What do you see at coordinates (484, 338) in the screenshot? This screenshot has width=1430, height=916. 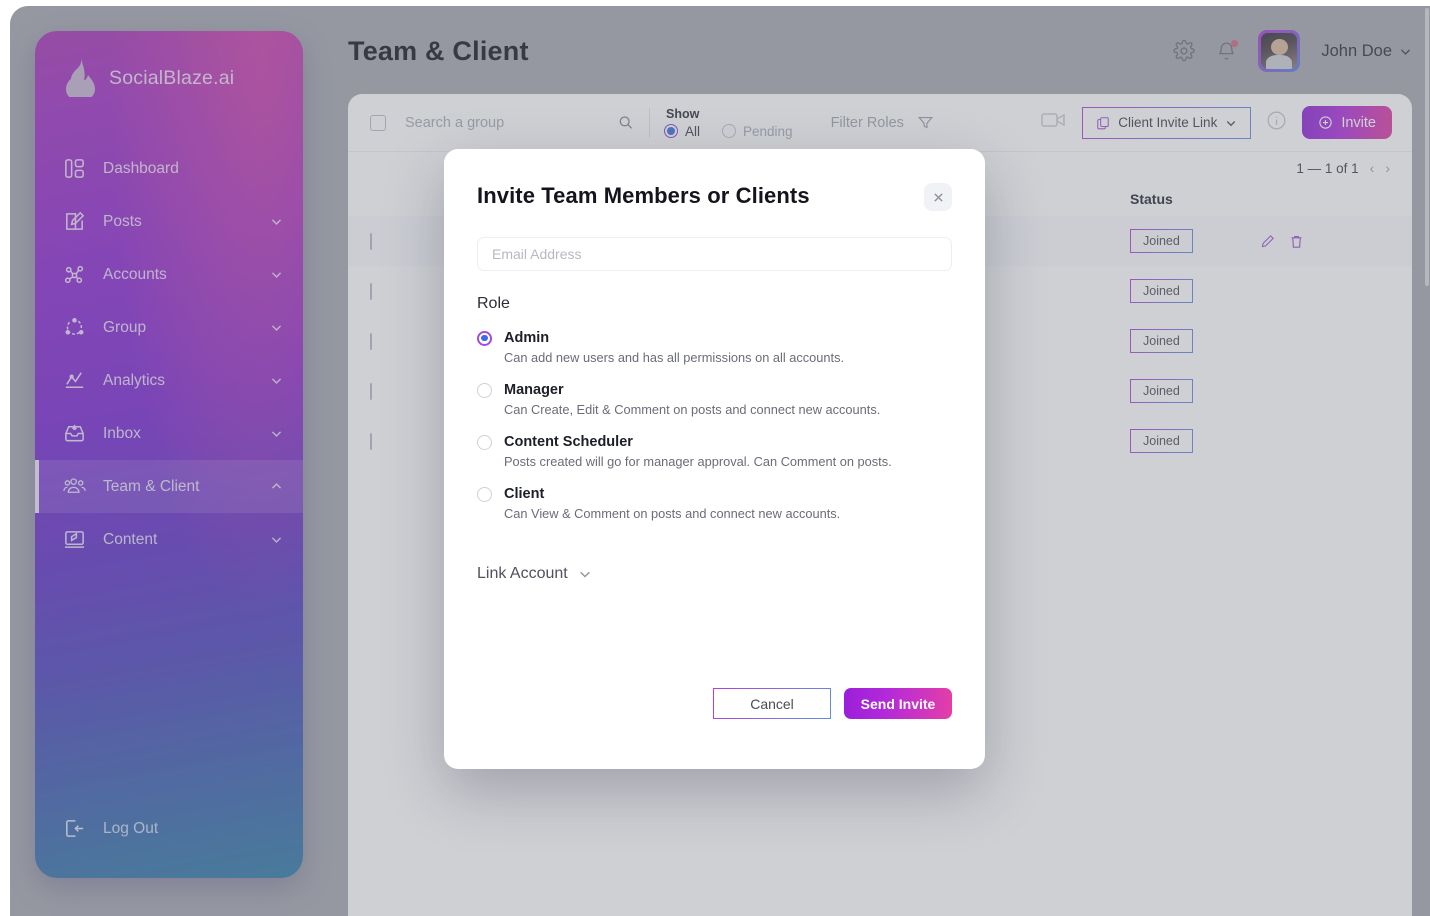 I see `radio-admin` at bounding box center [484, 338].